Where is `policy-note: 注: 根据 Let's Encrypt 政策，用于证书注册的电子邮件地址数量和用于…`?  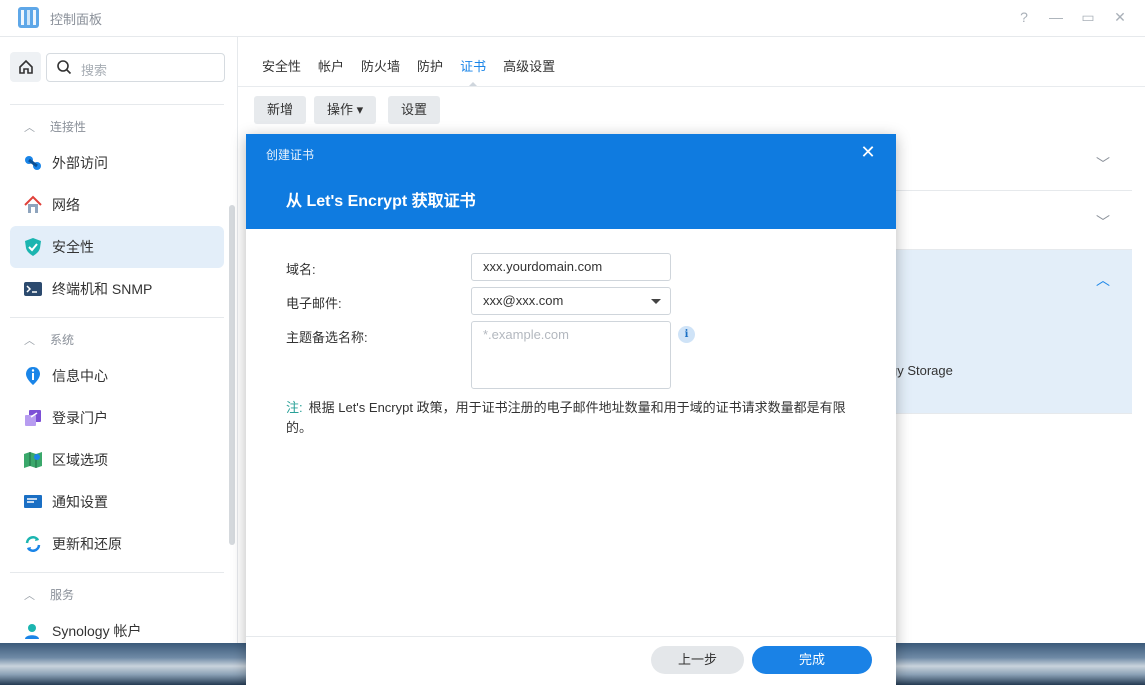 policy-note: 注: 根据 Let's Encrypt 政策，用于证书注册的电子邮件地址数量和用于… is located at coordinates (576, 418).